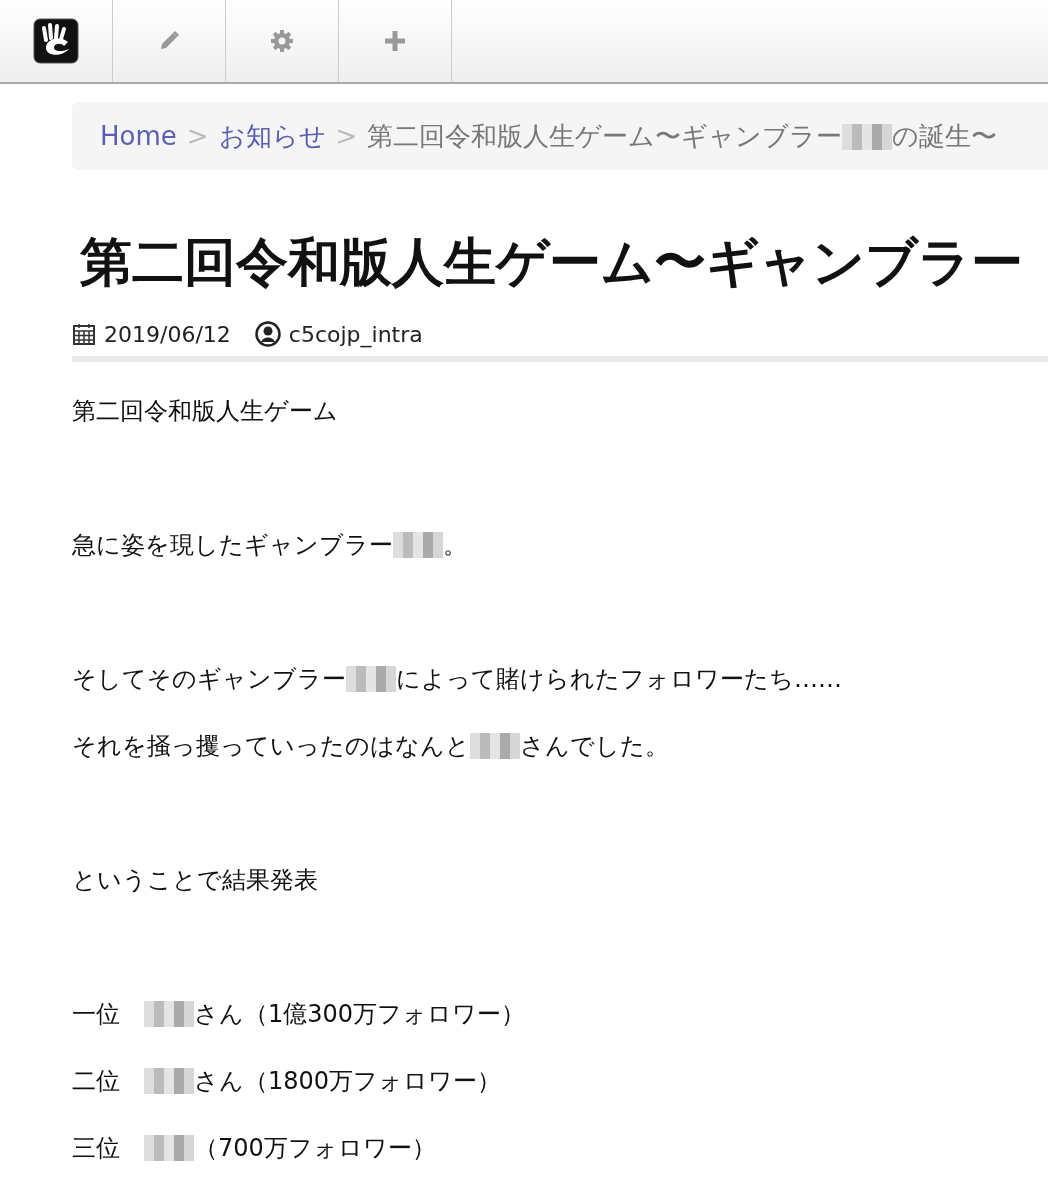 Image resolution: width=1048 pixels, height=1200 pixels. What do you see at coordinates (269, 545) in the screenshot?
I see `body-text: 急に姿を現したギャンブラー 。` at bounding box center [269, 545].